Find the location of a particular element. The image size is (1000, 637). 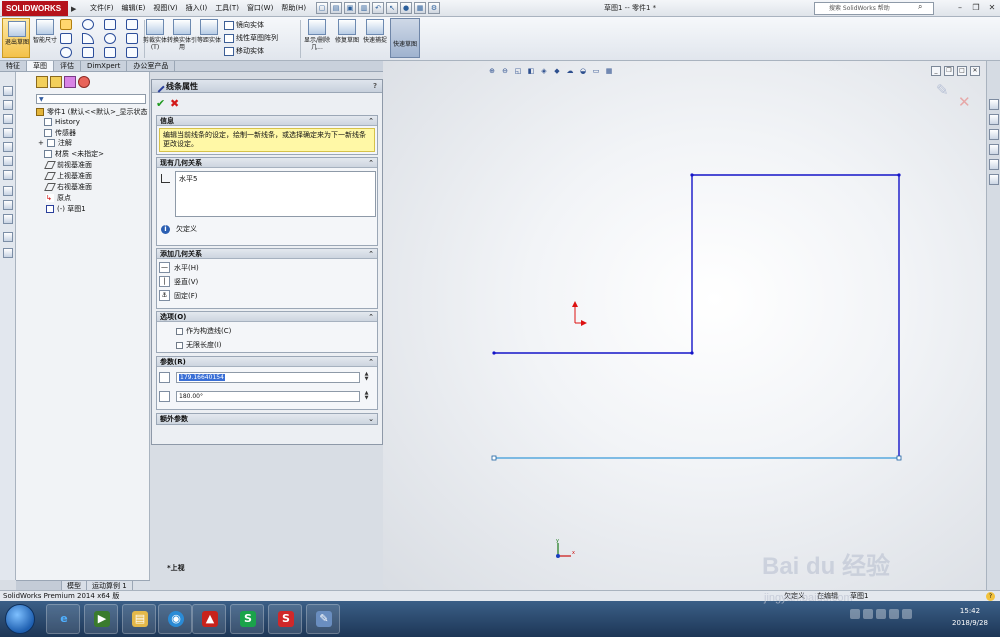

menu-help: 帮助(H) is located at coordinates (293, 8).